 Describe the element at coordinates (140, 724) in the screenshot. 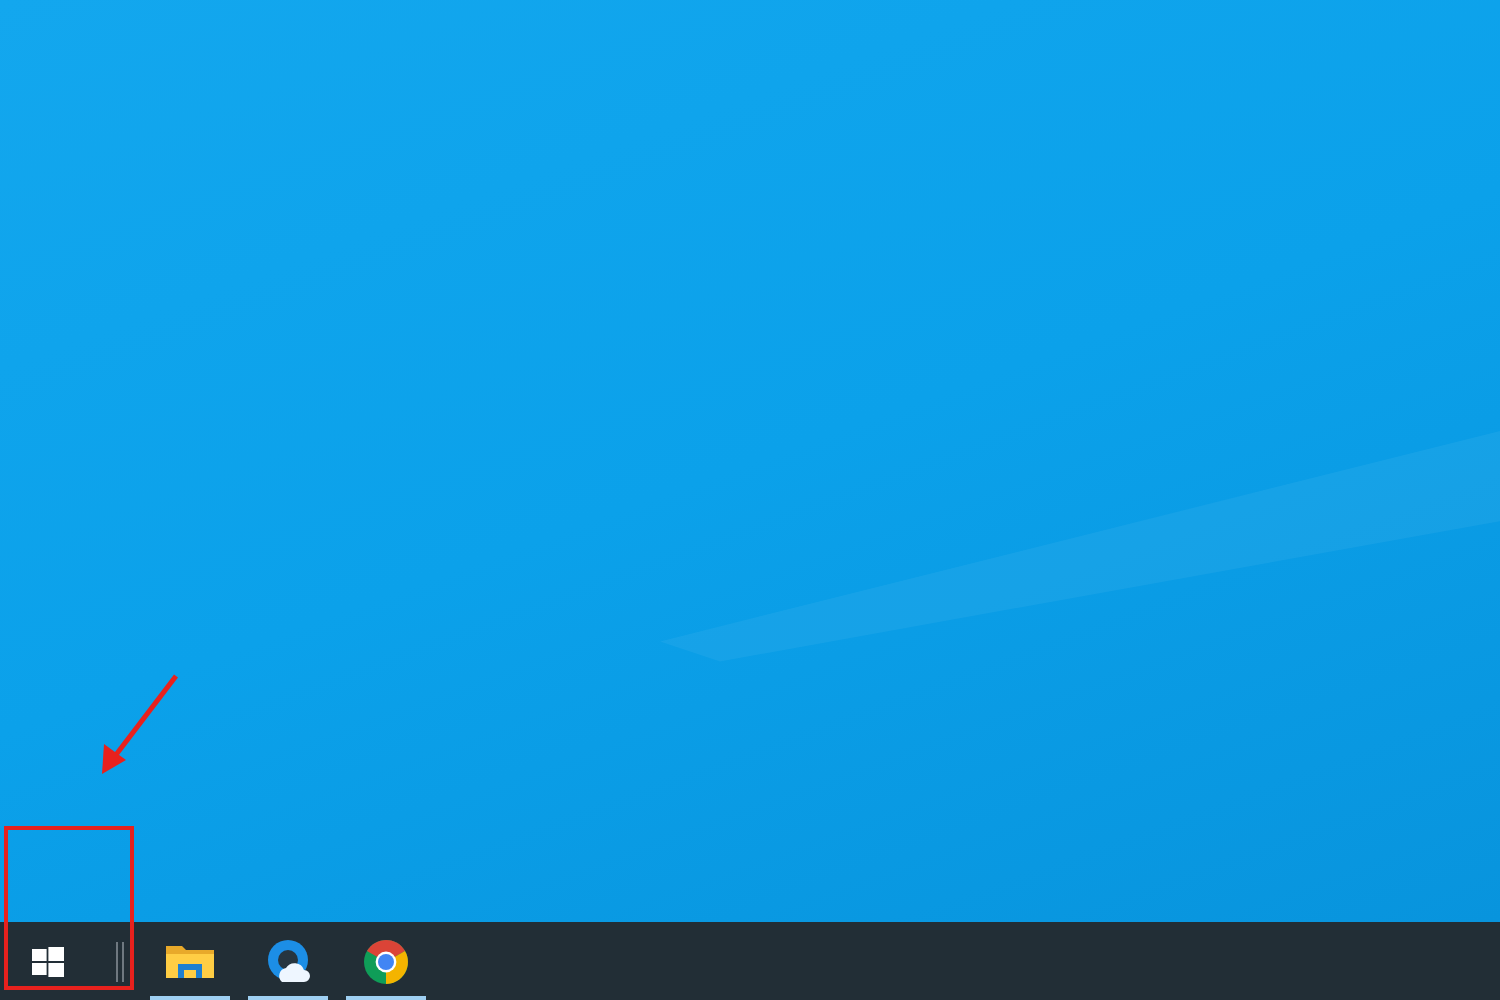

I see `annotation-arrow` at that location.